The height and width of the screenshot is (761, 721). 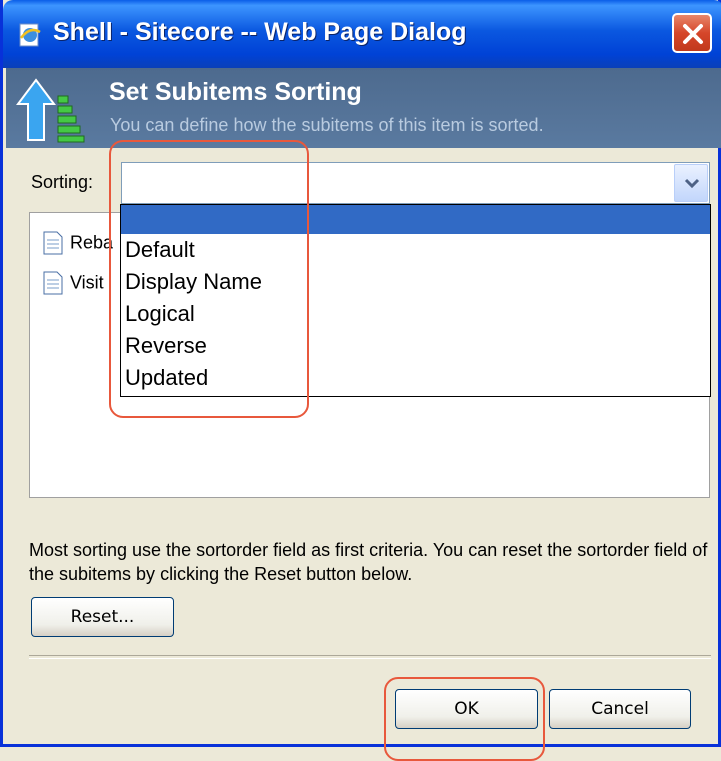 I want to click on list-item-label: Visit, so click(x=87, y=282).